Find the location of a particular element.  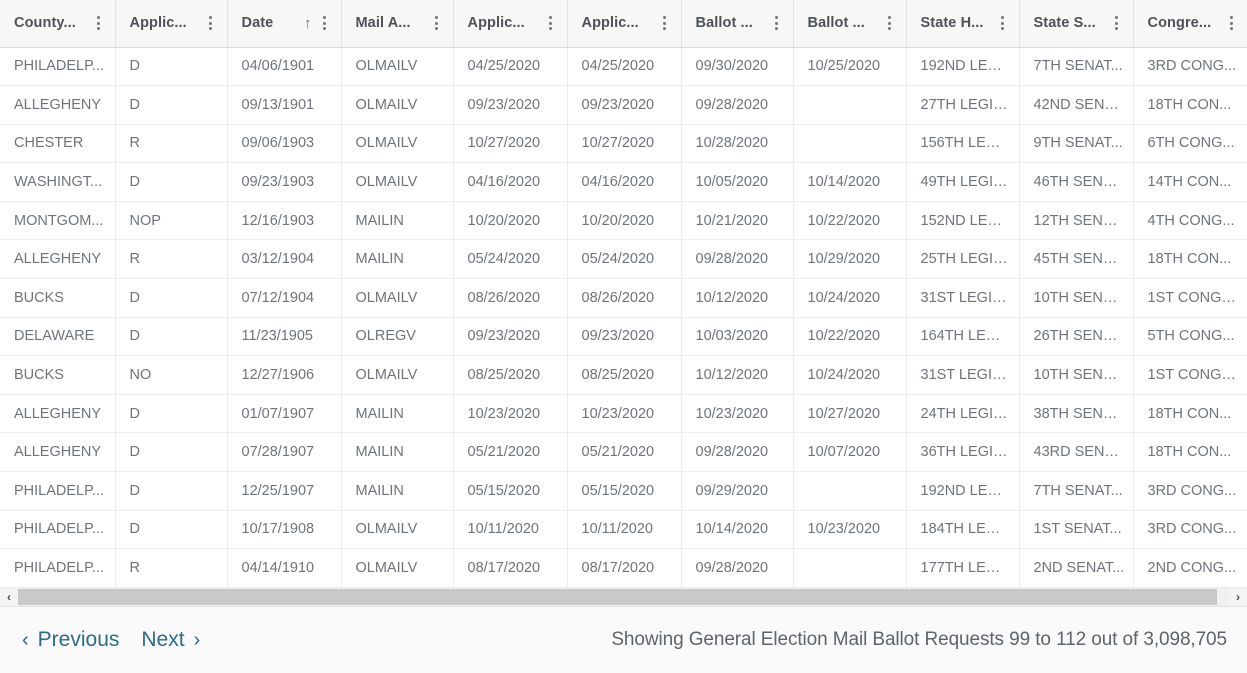

cell-ballot-returned-date is located at coordinates (850, 144).